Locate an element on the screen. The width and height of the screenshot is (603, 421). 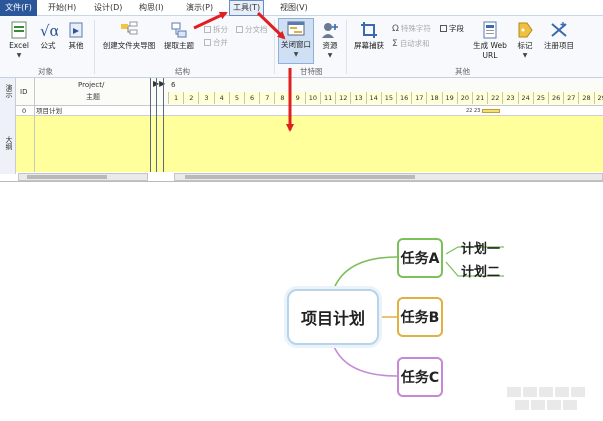
central-topic: 项目计划 is located at coordinates (333, 317).